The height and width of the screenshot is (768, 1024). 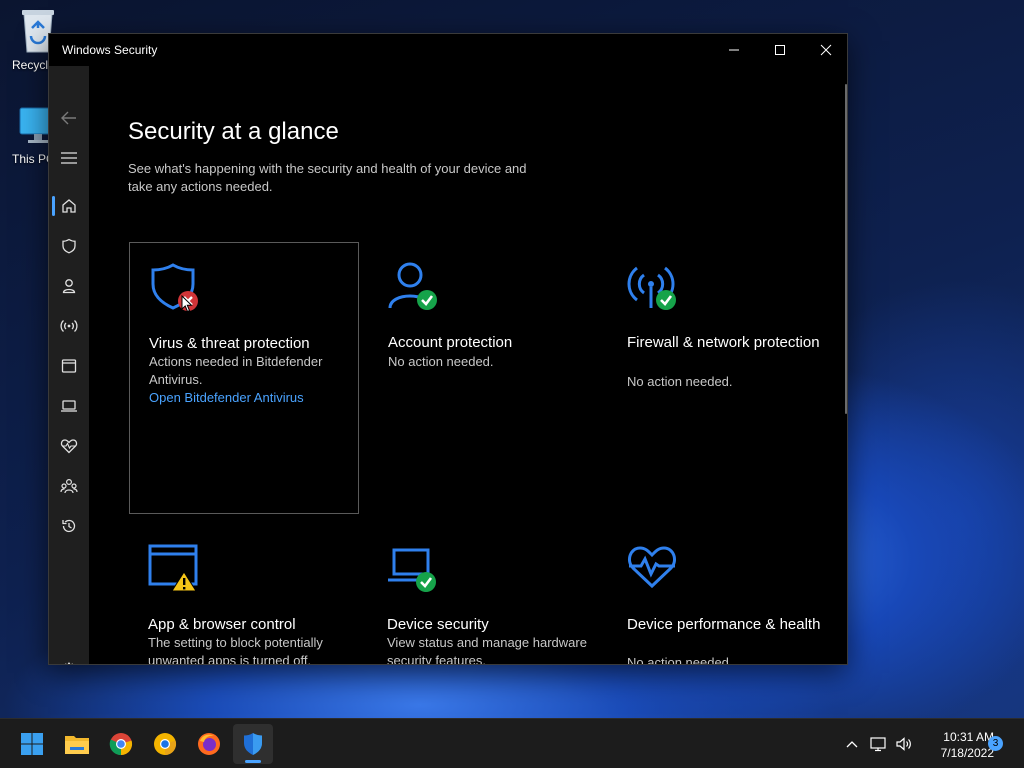 I want to click on family-icon, so click(x=69, y=486).